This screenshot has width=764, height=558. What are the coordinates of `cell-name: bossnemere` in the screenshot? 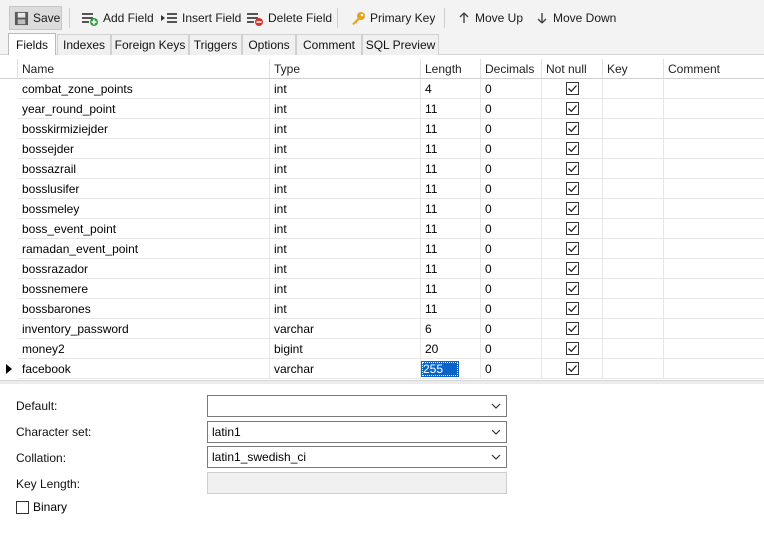 It's located at (144, 289).